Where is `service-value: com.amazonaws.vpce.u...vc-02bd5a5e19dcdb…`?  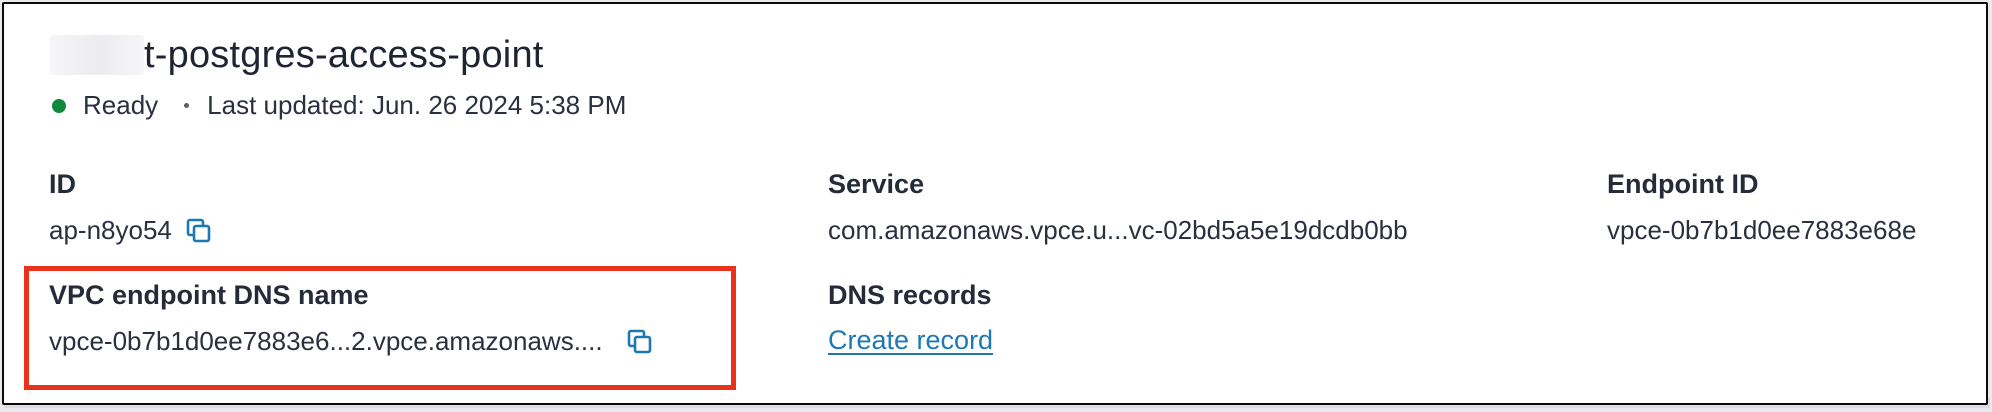 service-value: com.amazonaws.vpce.u...vc-02bd5a5e19dcdb… is located at coordinates (1118, 230).